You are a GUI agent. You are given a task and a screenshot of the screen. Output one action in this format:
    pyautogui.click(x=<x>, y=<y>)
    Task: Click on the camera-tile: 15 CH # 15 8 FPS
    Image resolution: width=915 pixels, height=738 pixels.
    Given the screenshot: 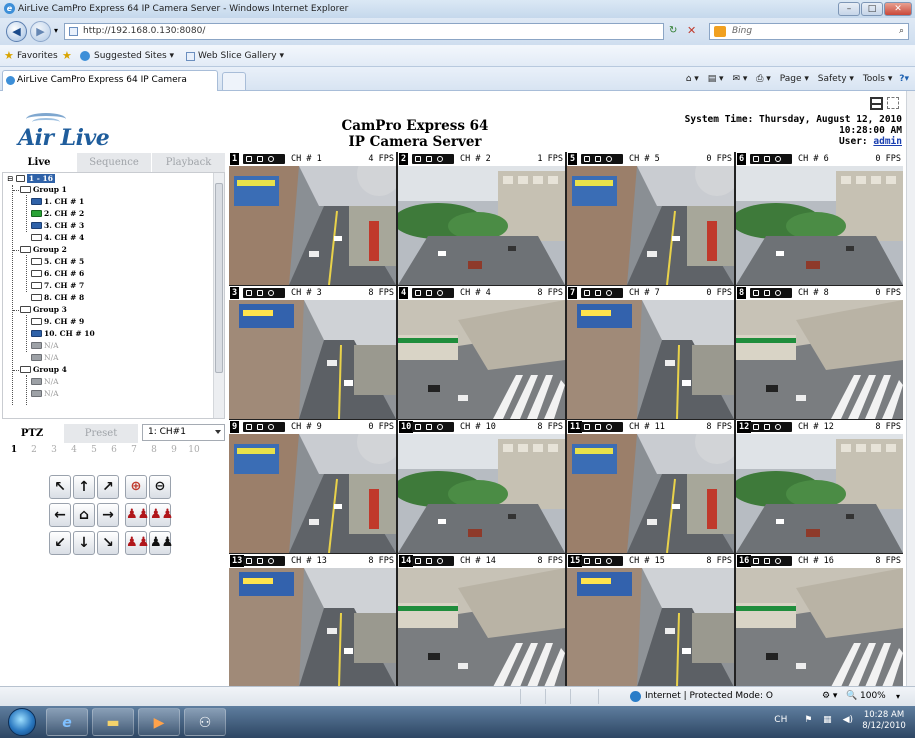 What is the action you would take?
    pyautogui.click(x=650, y=620)
    